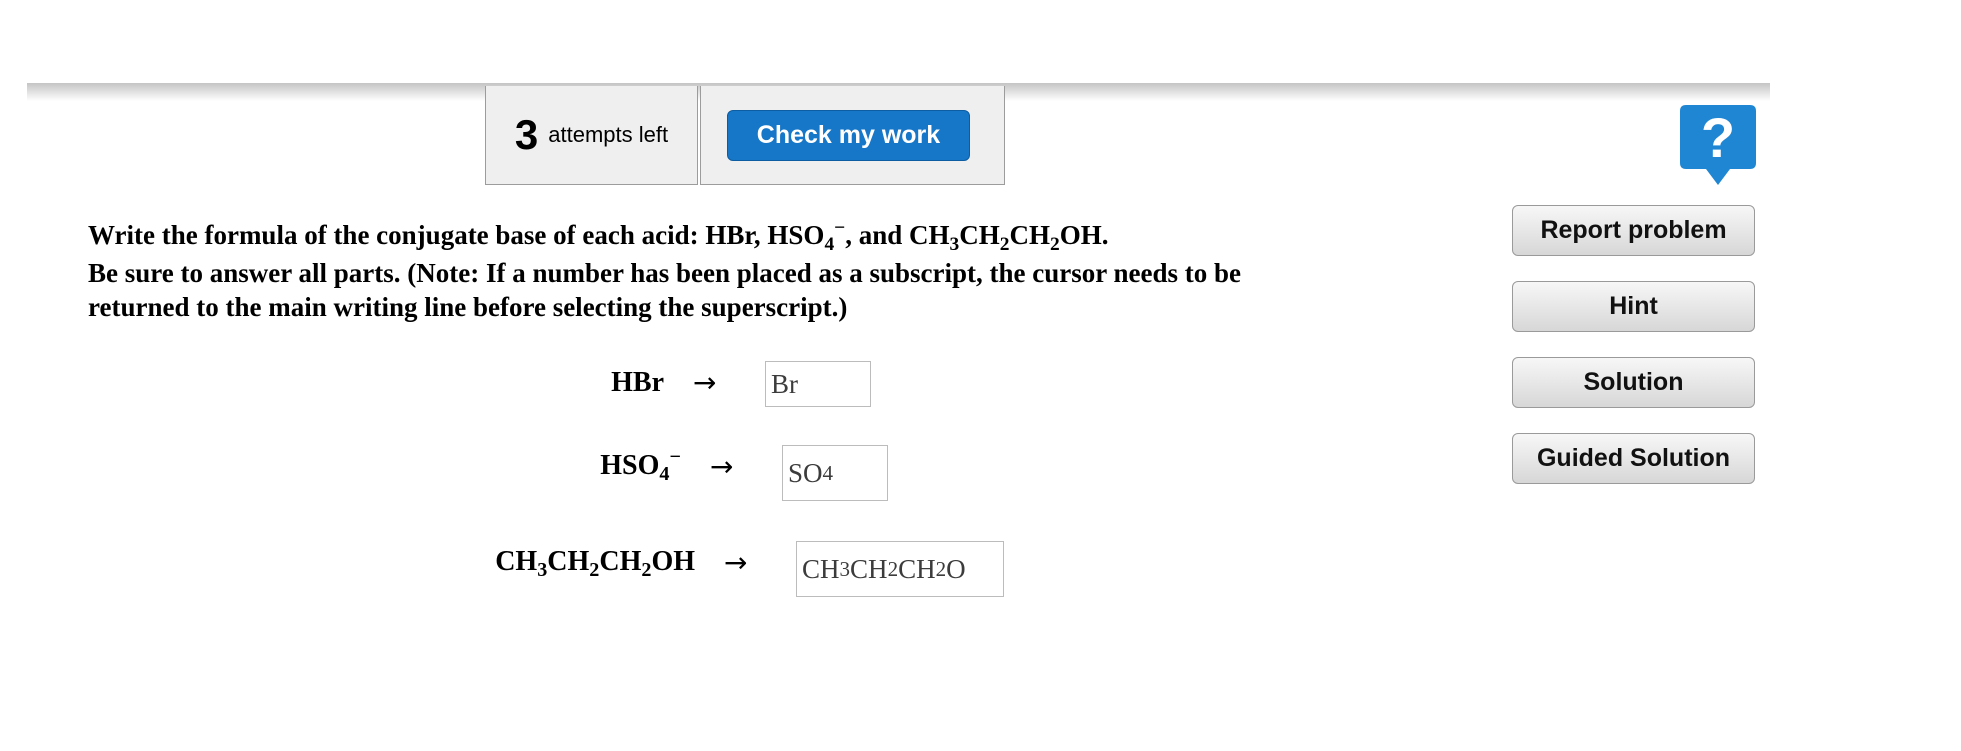 This screenshot has width=1961, height=751. I want to click on guided-solution-button: Guided Solution, so click(1633, 458).